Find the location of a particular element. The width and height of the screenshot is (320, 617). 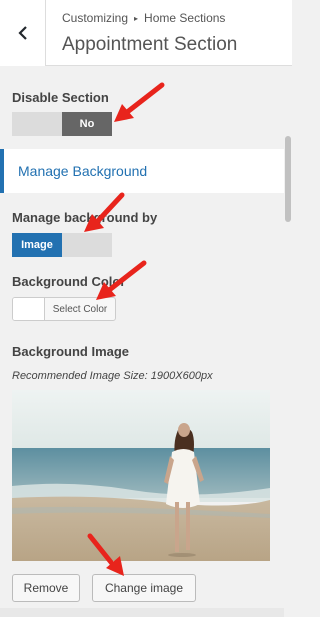

panel-footer-strip is located at coordinates (142, 612).